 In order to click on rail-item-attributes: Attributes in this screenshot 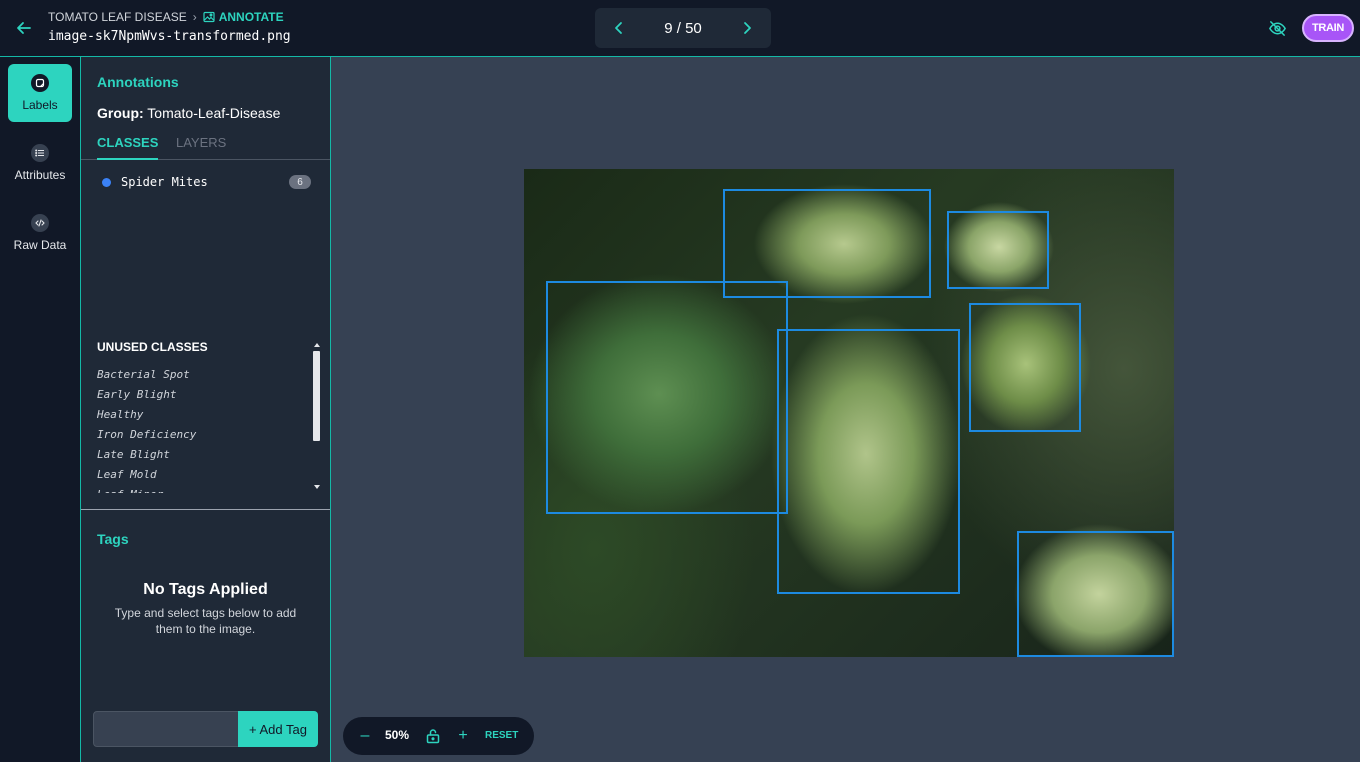, I will do `click(40, 163)`.